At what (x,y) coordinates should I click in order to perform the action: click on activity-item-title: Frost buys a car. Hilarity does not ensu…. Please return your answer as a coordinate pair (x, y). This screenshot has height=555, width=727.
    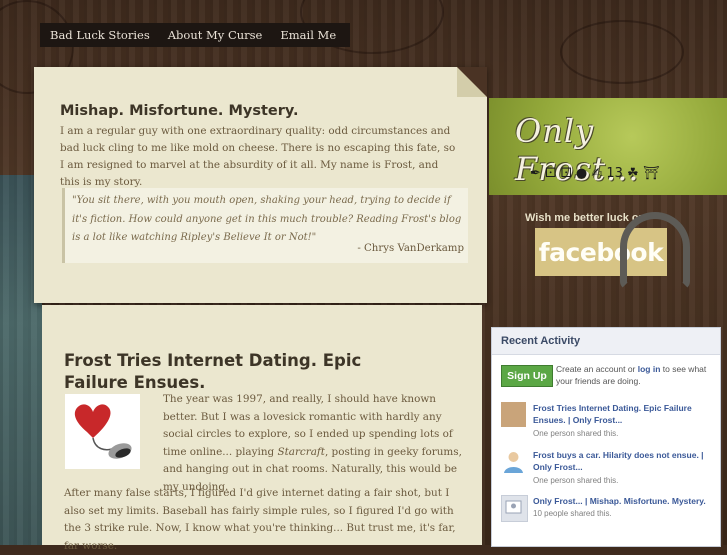
    Looking at the image, I should click on (623, 461).